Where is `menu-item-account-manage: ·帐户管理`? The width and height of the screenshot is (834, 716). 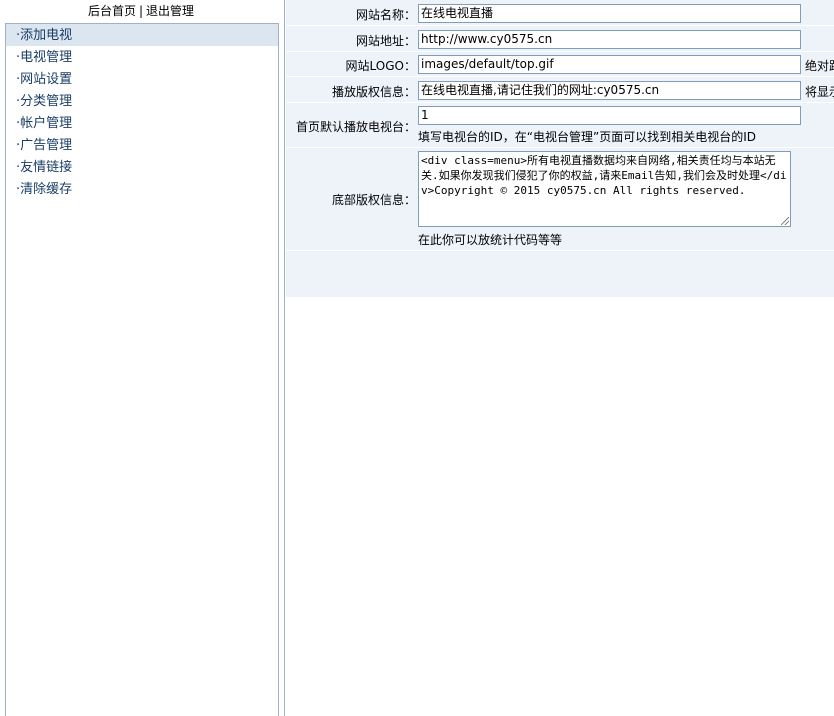
menu-item-account-manage: ·帐户管理 is located at coordinates (142, 124).